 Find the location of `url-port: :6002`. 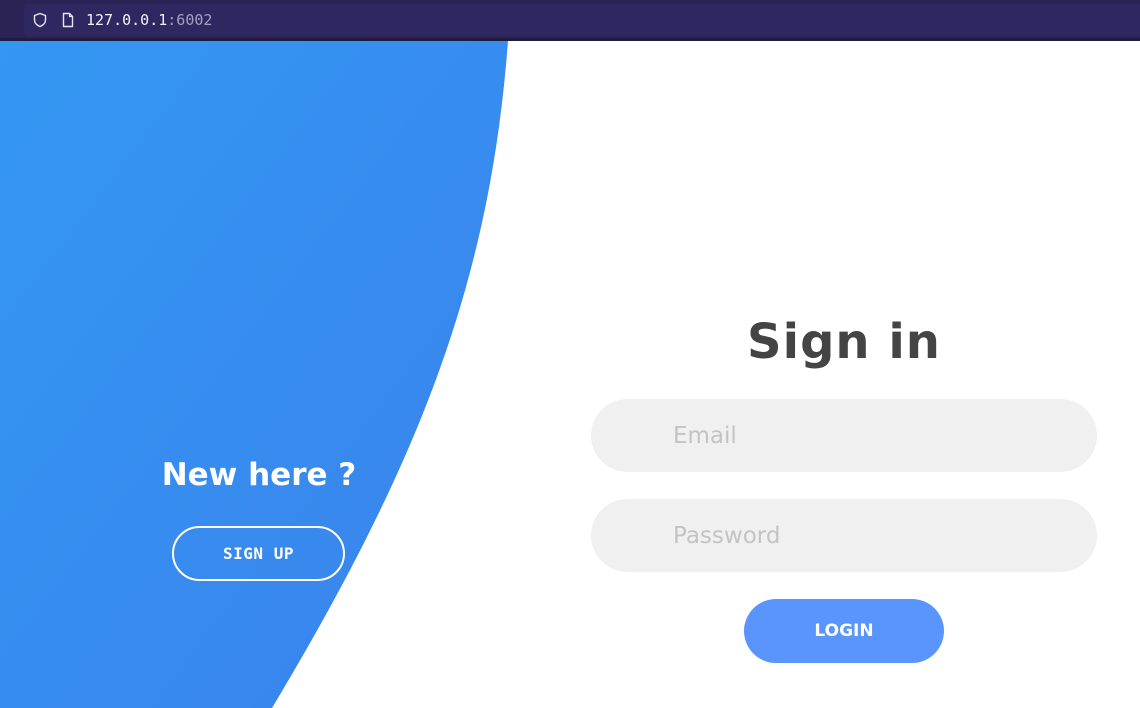

url-port: :6002 is located at coordinates (190, 20).